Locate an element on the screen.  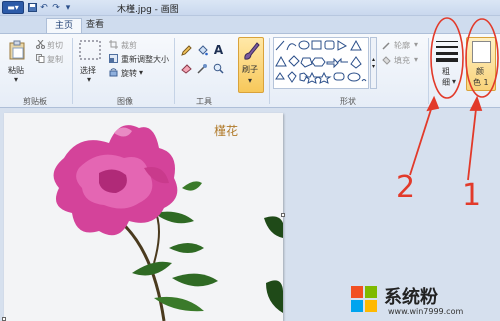
watermark-url: www.win7999.com is located at coordinates (426, 311).